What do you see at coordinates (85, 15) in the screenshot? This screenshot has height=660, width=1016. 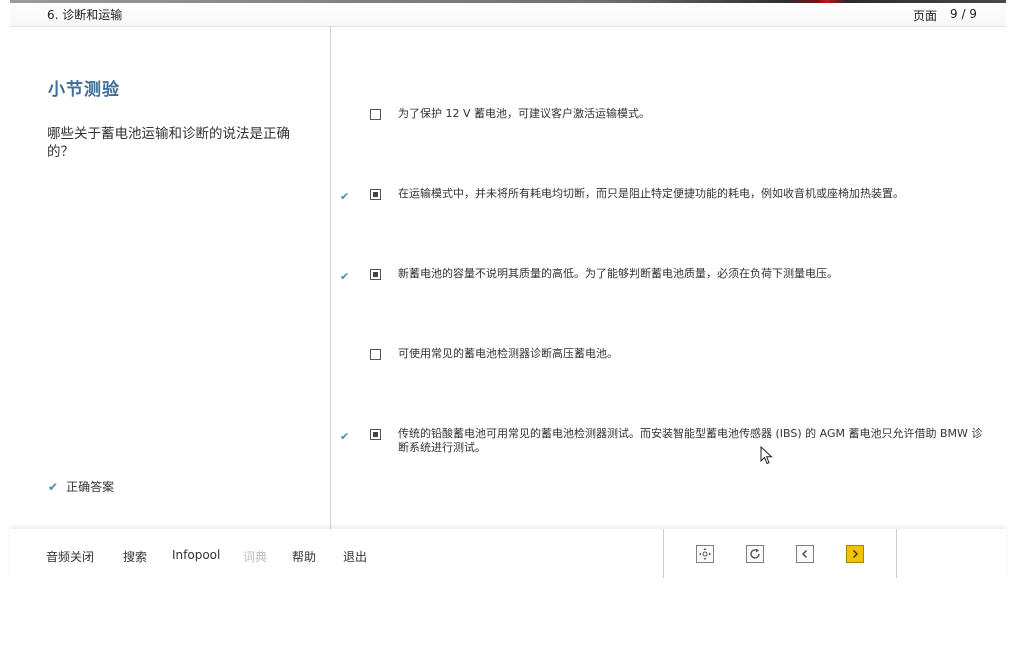 I see `chapter-title: 6. 诊断和运输` at bounding box center [85, 15].